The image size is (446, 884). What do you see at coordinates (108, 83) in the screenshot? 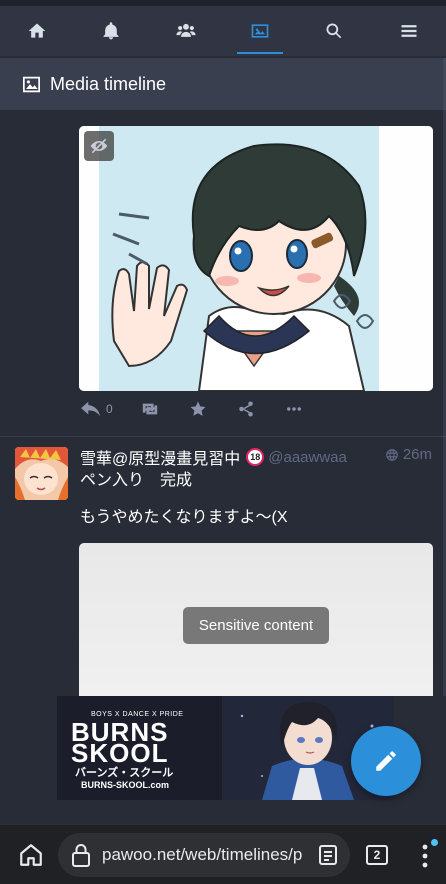
I see `column-title: Media timeline` at bounding box center [108, 83].